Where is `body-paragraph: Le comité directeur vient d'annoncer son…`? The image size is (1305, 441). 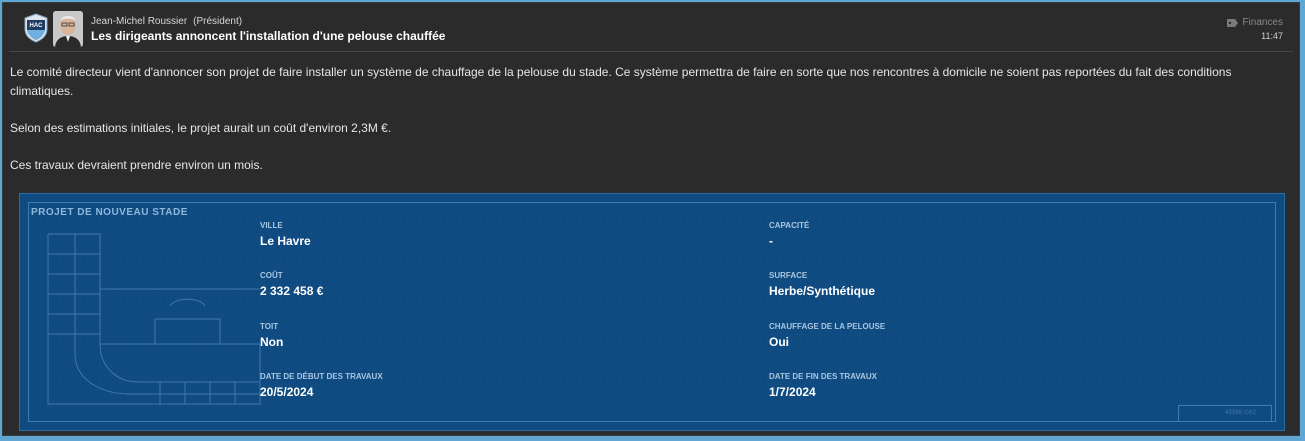 body-paragraph: Le comité directeur vient d'annoncer son… is located at coordinates (621, 81).